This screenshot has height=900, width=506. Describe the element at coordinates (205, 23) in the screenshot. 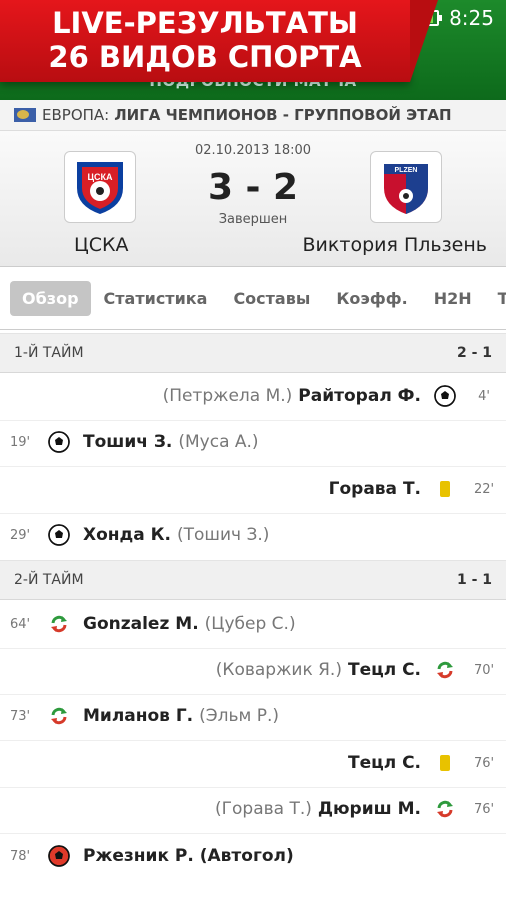

I see `promo-line-1: LIVE-РЕЗУЛЬТАТЫ` at that location.